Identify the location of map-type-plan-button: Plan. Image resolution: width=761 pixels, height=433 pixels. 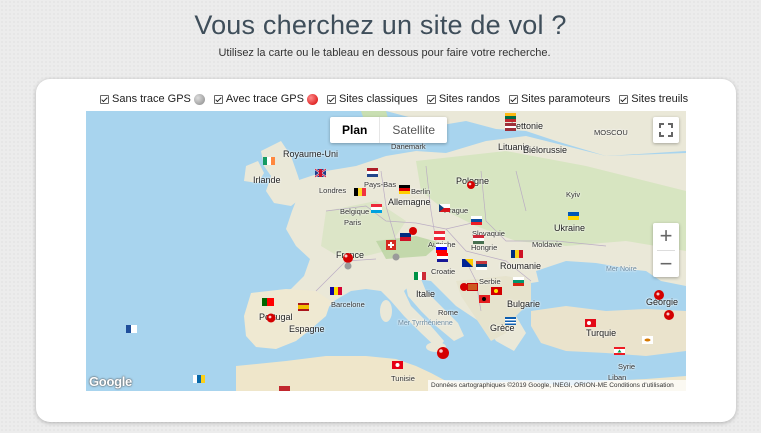
(354, 130).